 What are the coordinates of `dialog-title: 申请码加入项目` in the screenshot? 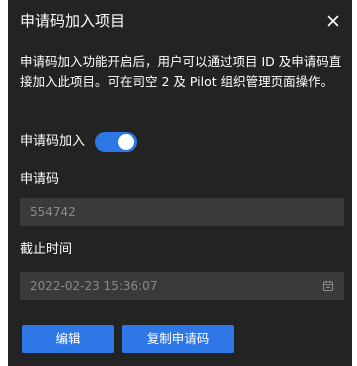 It's located at (73, 21).